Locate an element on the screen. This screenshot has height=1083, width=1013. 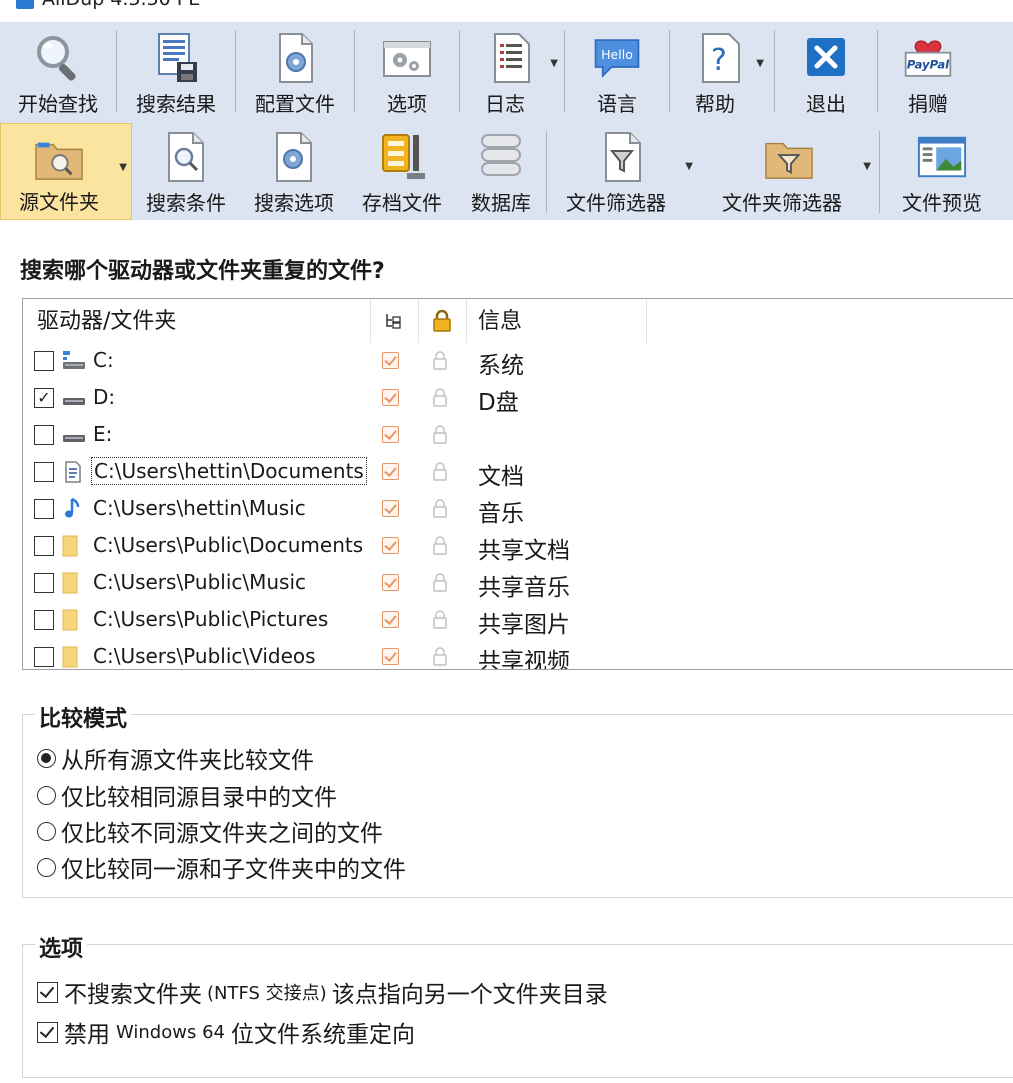
options-button: 选项 is located at coordinates (407, 72).